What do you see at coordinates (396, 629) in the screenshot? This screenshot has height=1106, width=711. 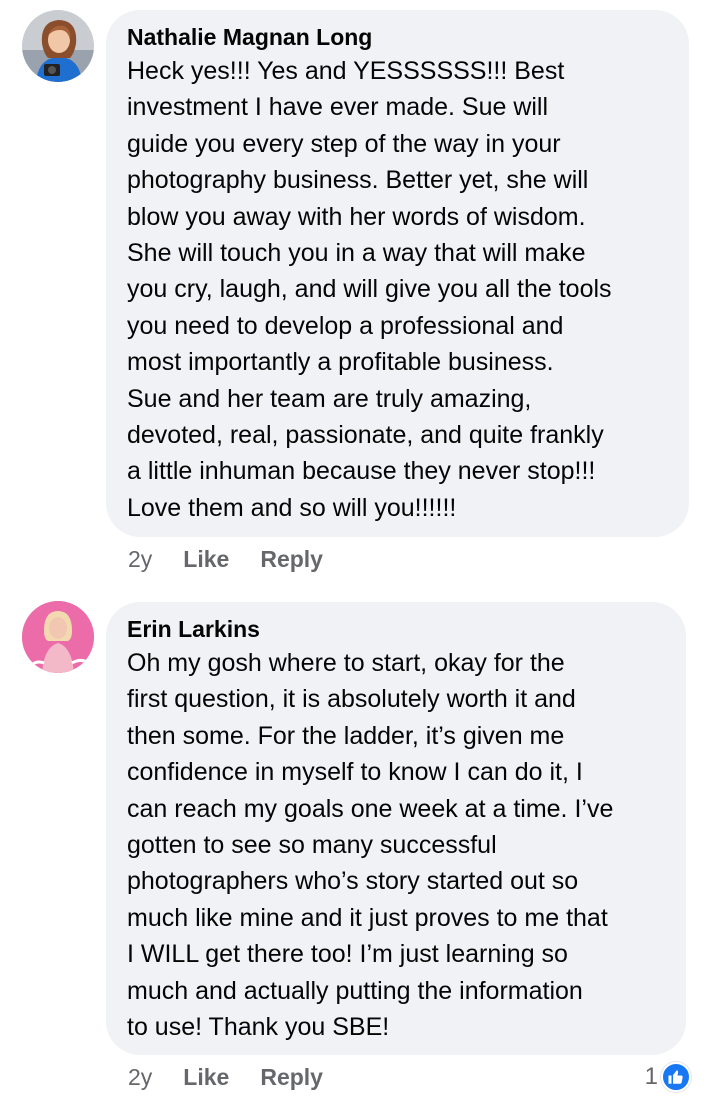 I see `comment-author: Erin Larkins` at bounding box center [396, 629].